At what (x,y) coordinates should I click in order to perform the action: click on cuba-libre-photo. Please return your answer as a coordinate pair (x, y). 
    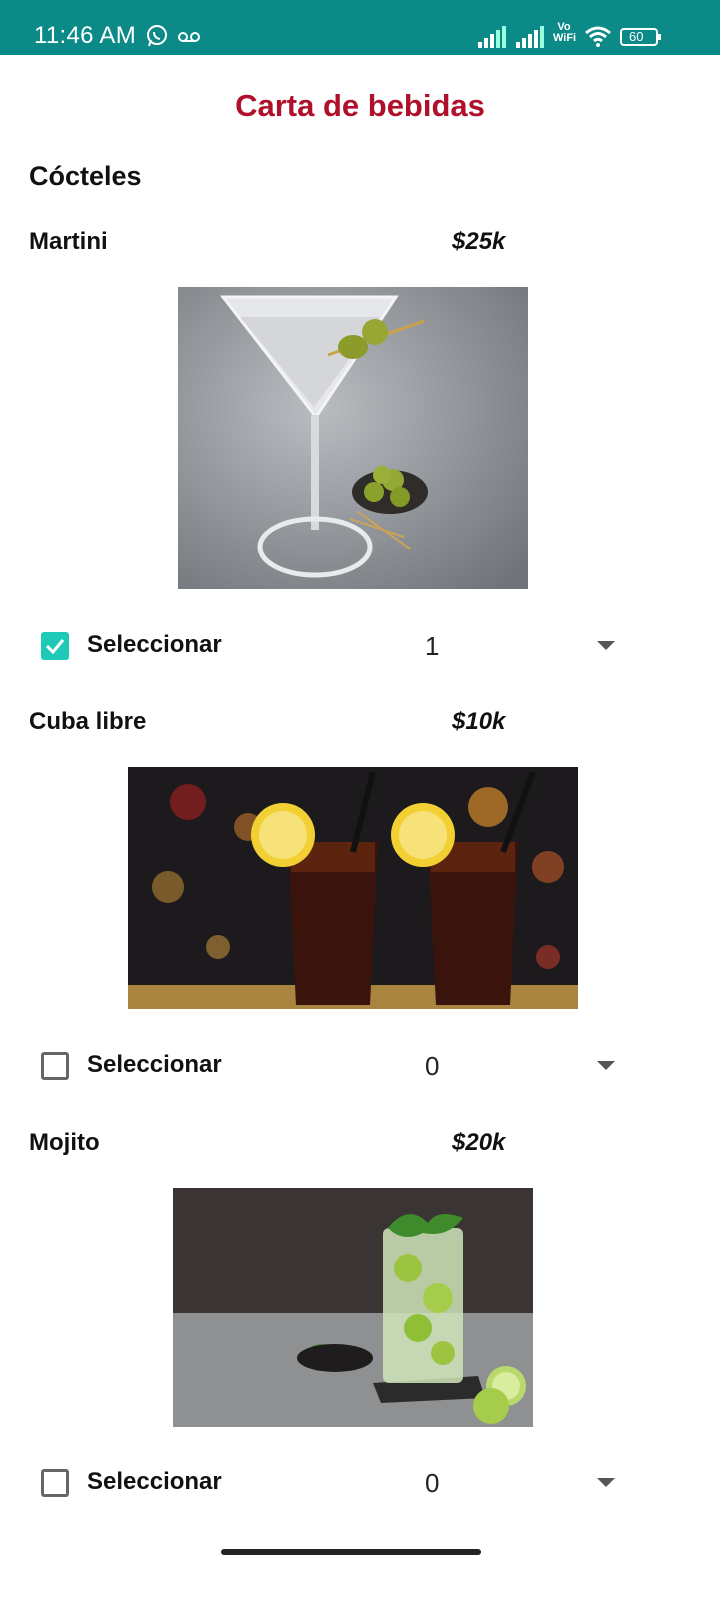
    Looking at the image, I should click on (353, 888).